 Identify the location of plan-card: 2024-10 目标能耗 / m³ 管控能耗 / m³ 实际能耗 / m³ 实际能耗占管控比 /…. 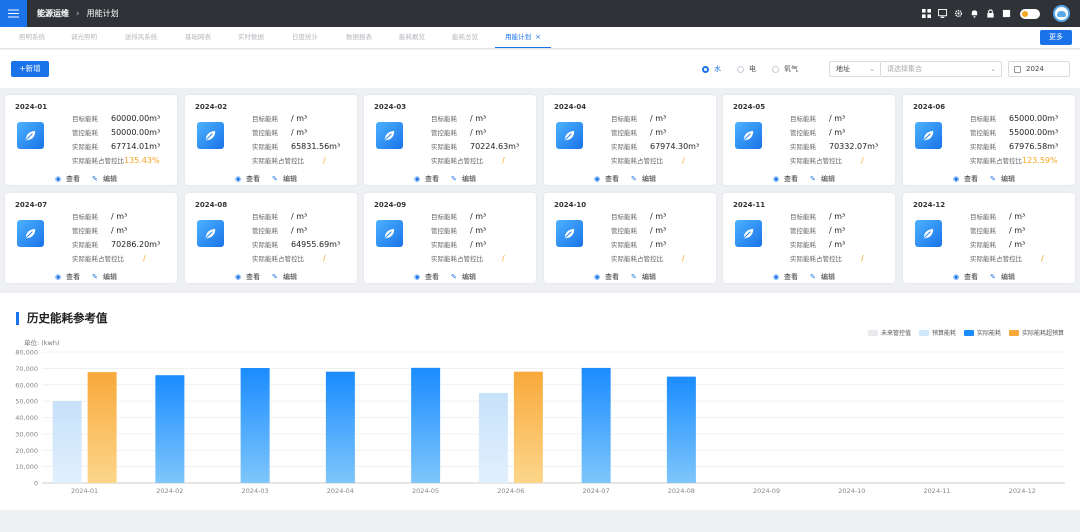
(630, 238).